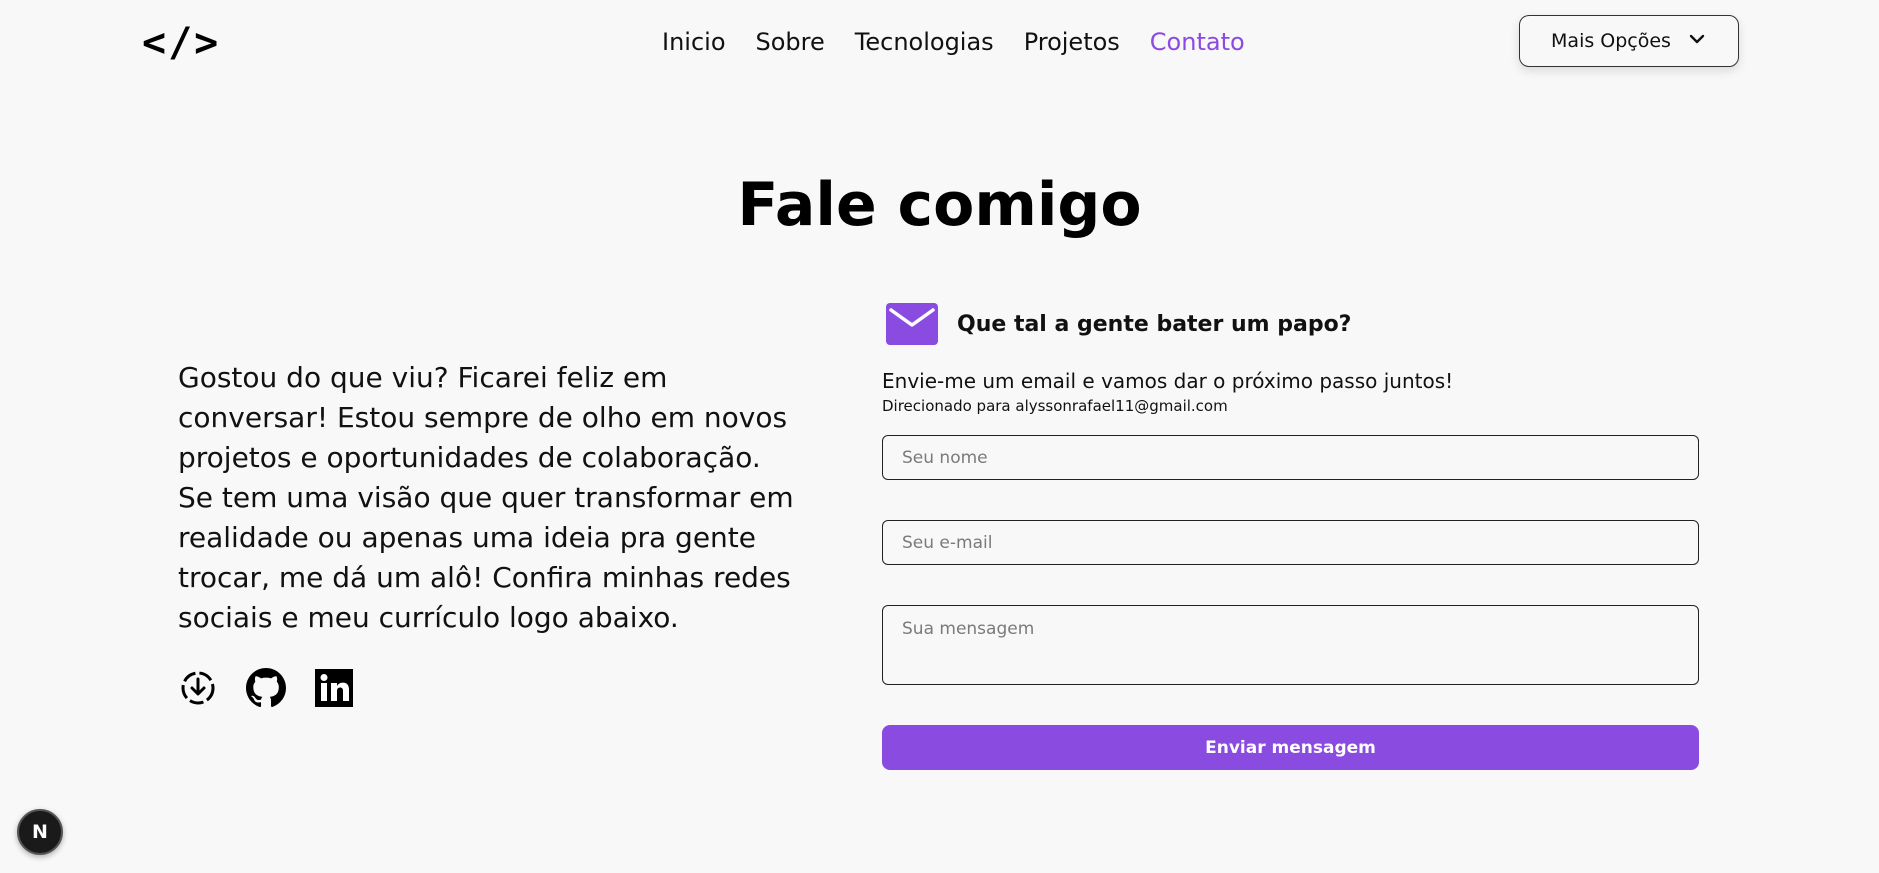 The height and width of the screenshot is (873, 1879). I want to click on logo: </>, so click(181, 43).